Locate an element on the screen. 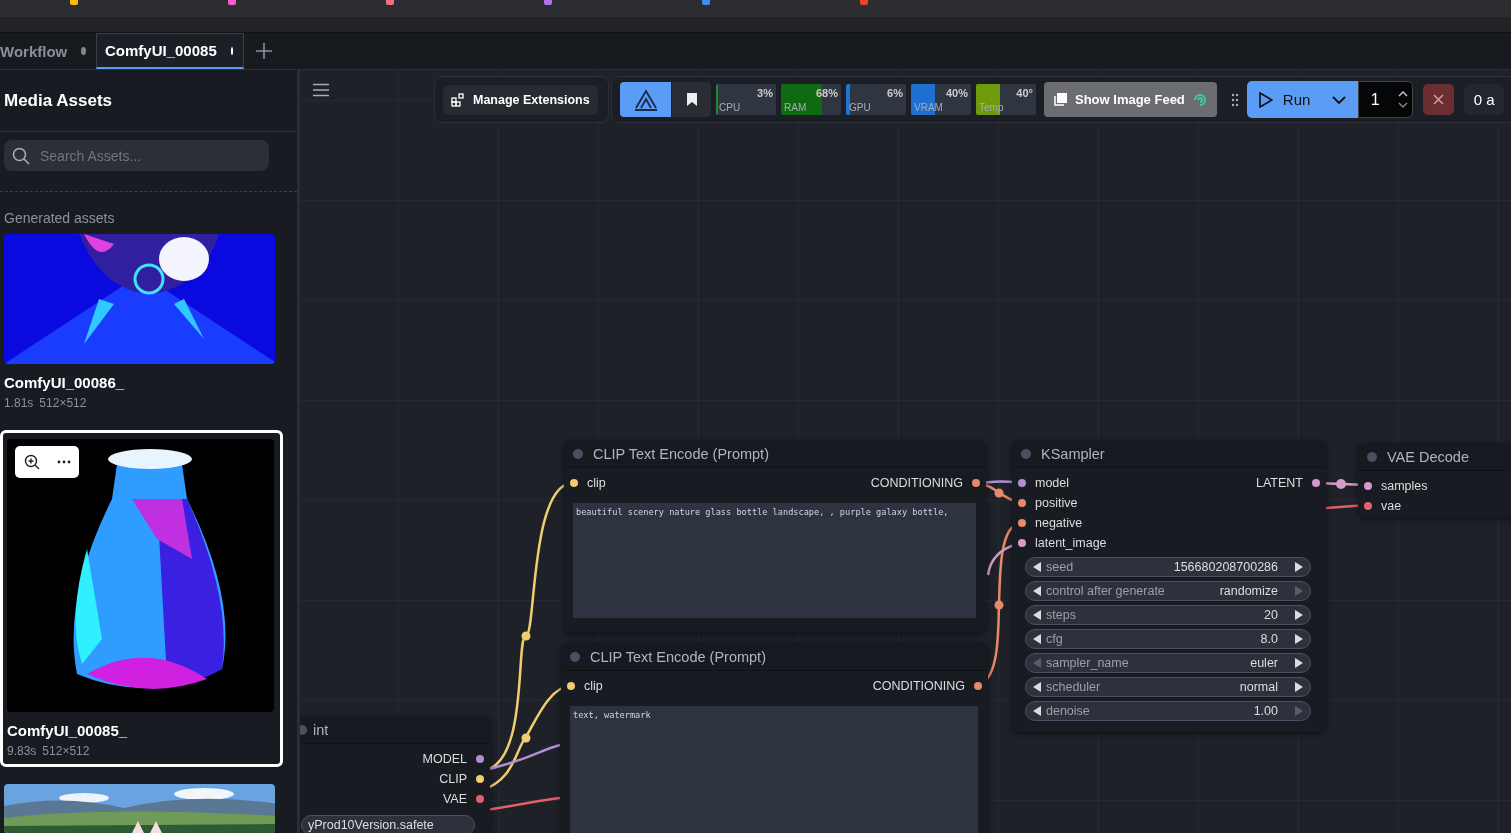 The width and height of the screenshot is (1511, 833). workflow-tab: ComfyUI_00085 is located at coordinates (170, 51).